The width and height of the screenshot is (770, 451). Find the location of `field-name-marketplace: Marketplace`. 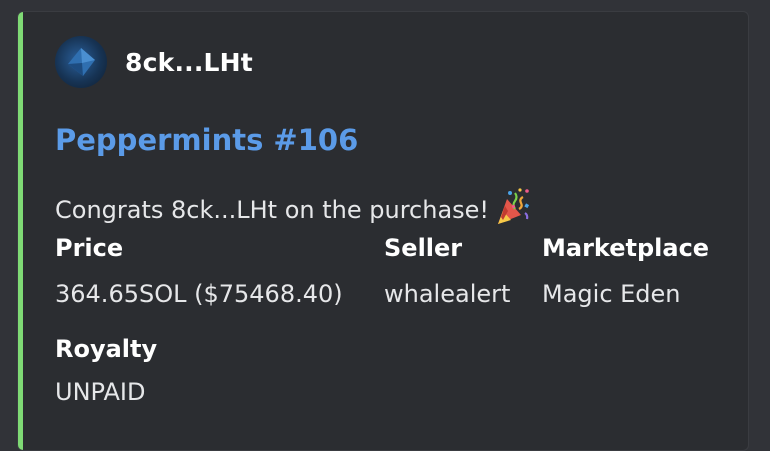

field-name-marketplace: Marketplace is located at coordinates (626, 248).